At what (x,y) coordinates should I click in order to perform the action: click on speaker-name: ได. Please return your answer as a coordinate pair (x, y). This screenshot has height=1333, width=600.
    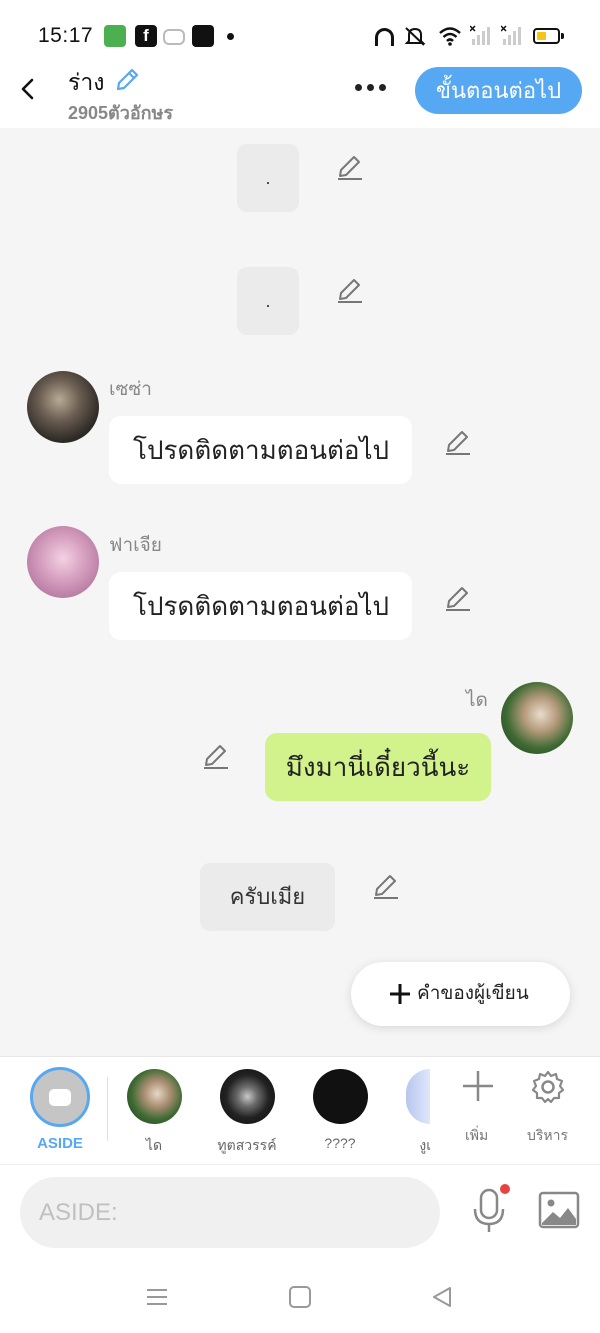
    Looking at the image, I should click on (477, 700).